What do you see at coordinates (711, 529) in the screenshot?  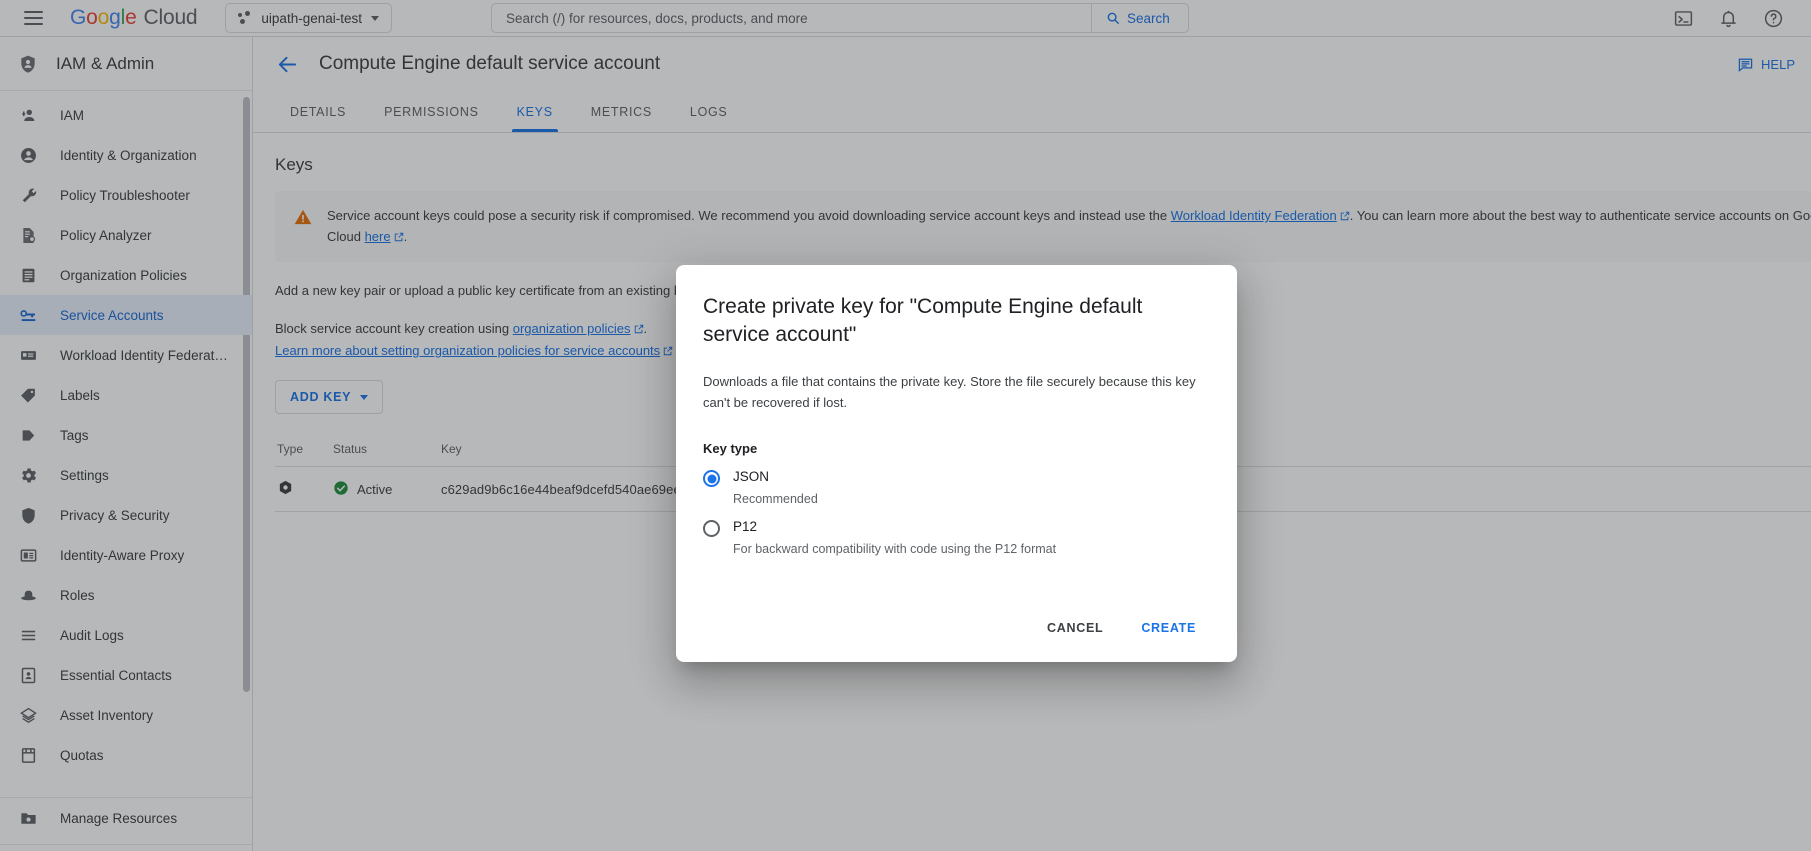 I see `radio-p12-input` at bounding box center [711, 529].